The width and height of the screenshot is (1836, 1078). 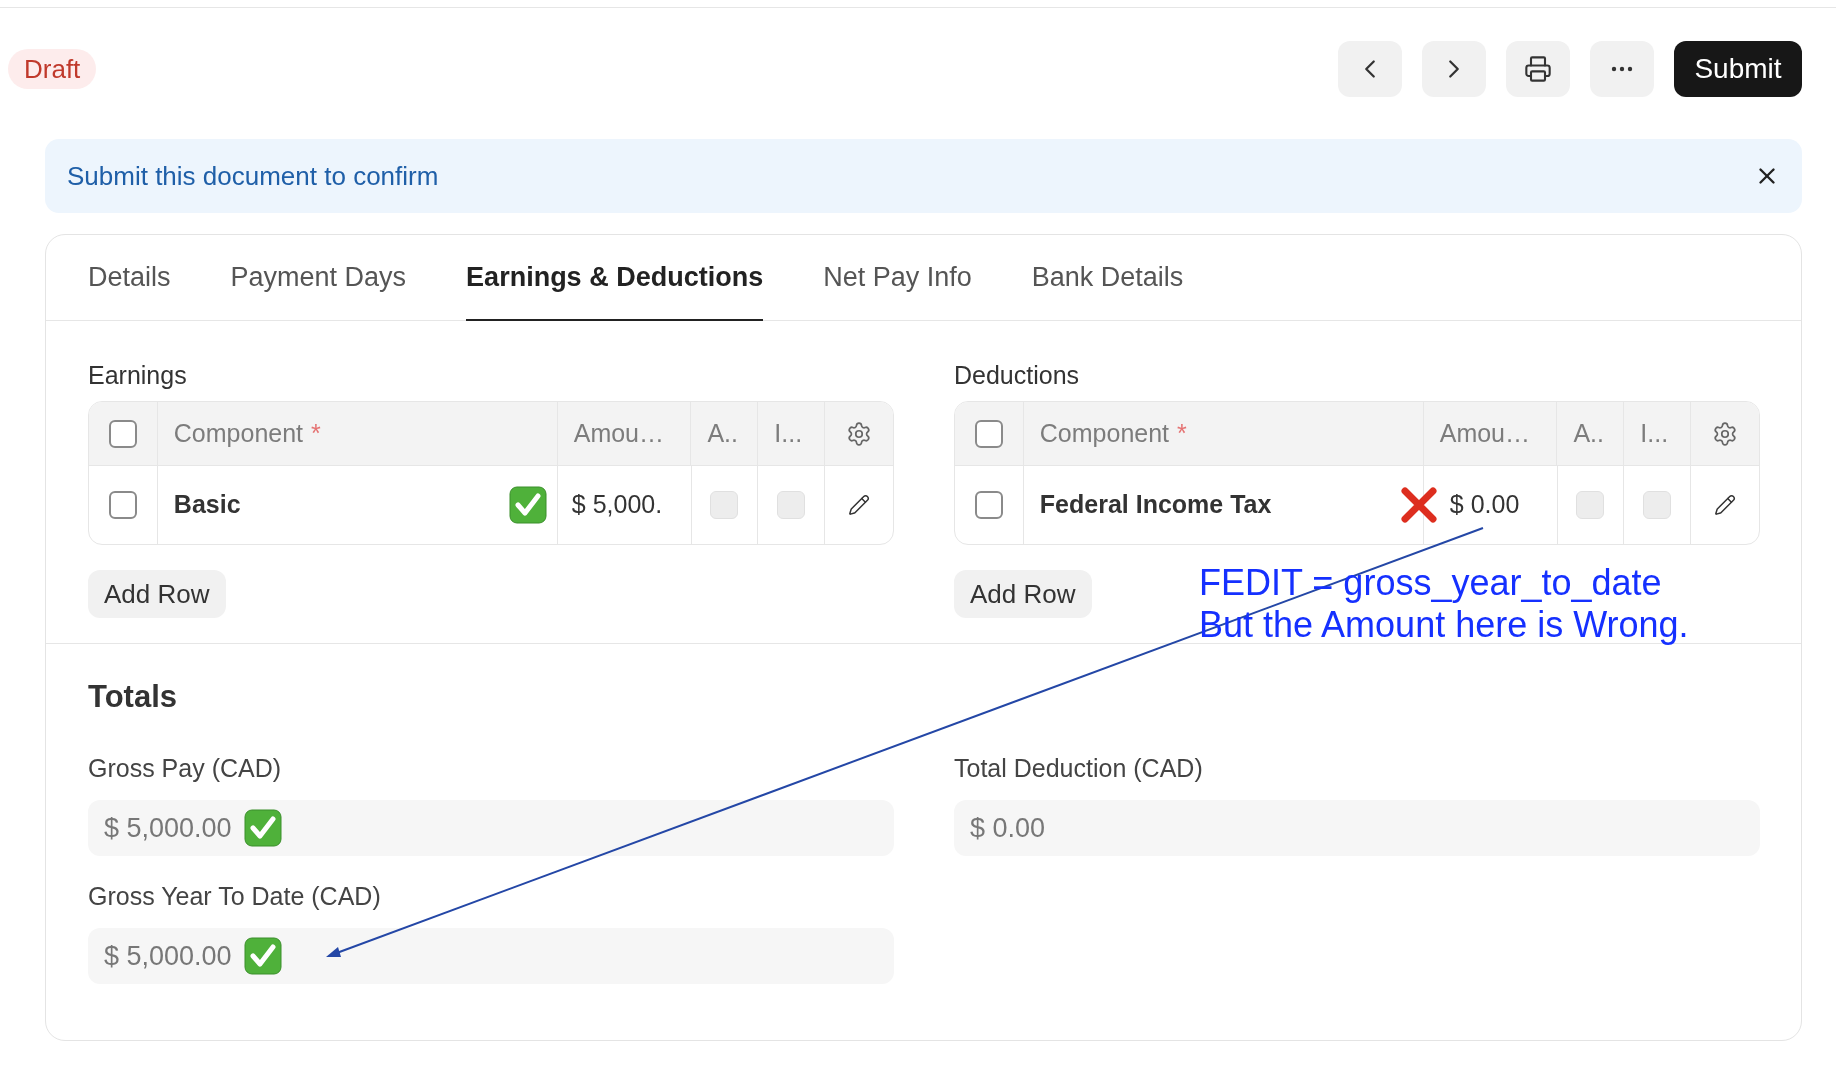 I want to click on tab: Earnings & Deductions, so click(x=615, y=278).